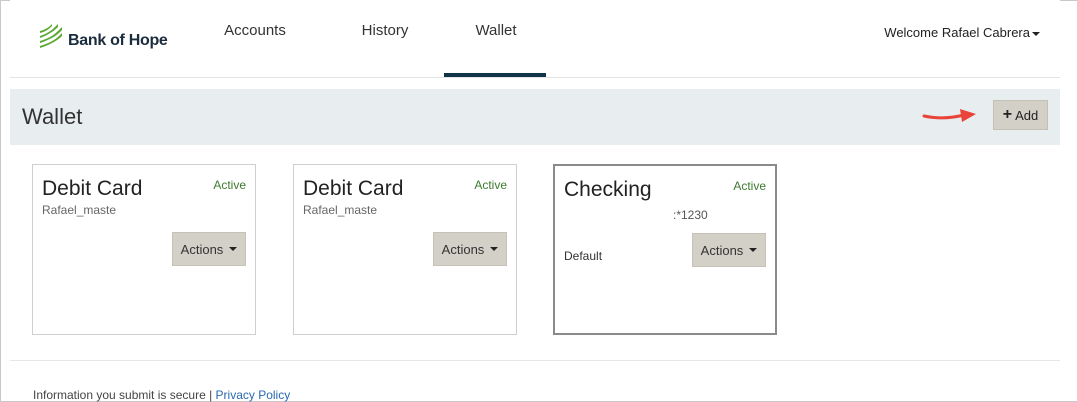  Describe the element at coordinates (124, 395) in the screenshot. I see `footer-security-text: Information you submit is secure |` at that location.